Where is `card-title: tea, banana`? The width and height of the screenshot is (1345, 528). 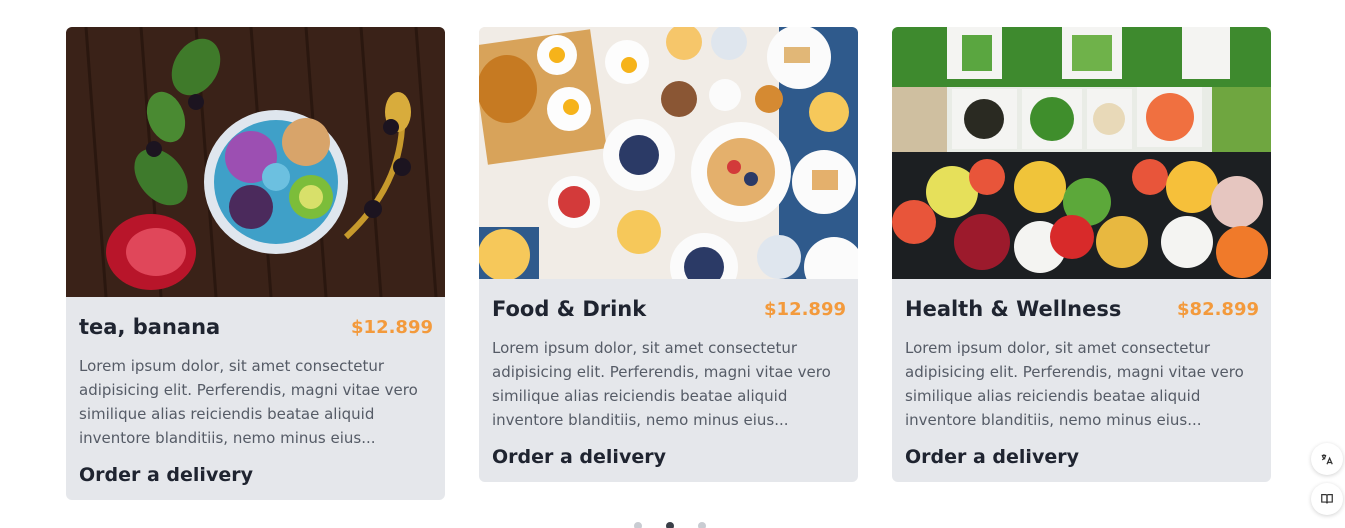 card-title: tea, banana is located at coordinates (150, 327).